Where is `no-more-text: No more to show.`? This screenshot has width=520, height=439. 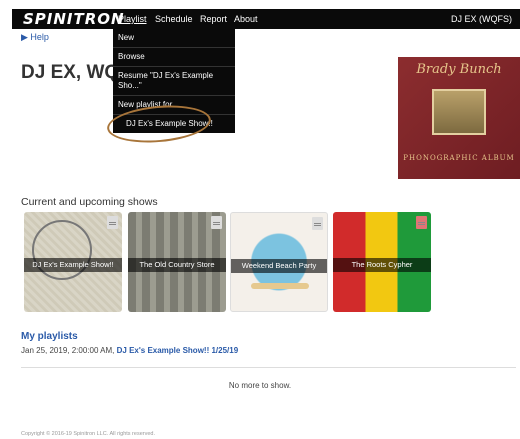
no-more-text: No more to show. is located at coordinates (260, 385).